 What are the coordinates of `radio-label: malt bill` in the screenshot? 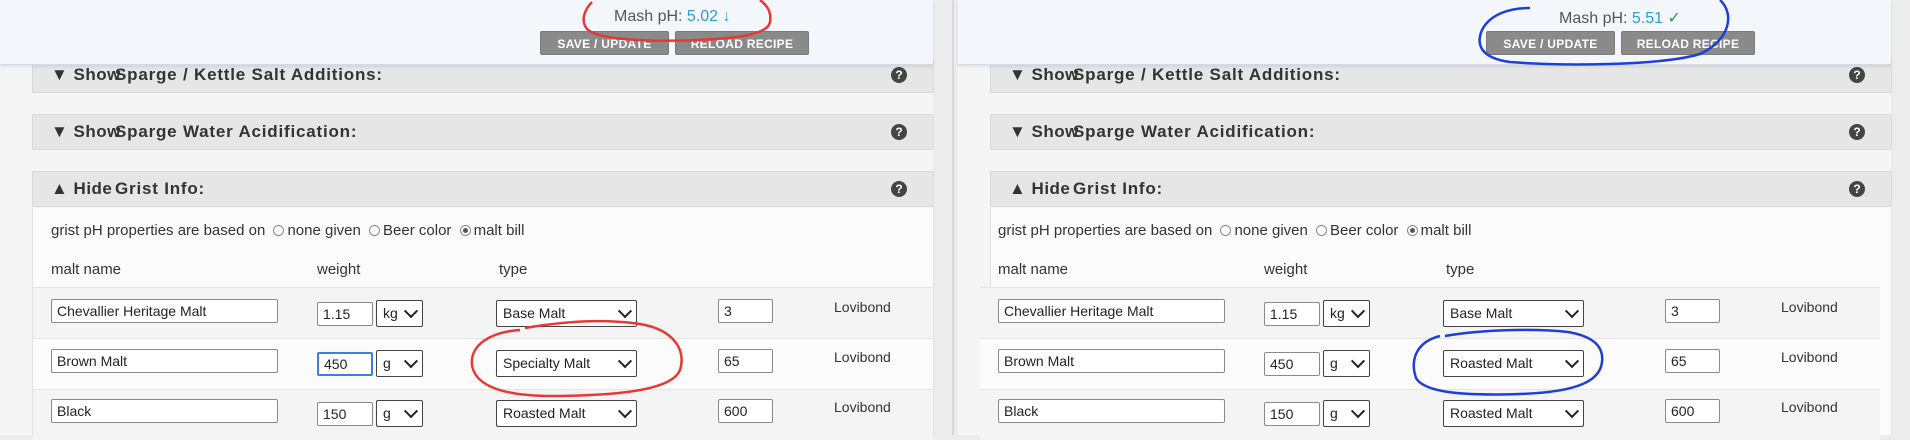 It's located at (499, 230).